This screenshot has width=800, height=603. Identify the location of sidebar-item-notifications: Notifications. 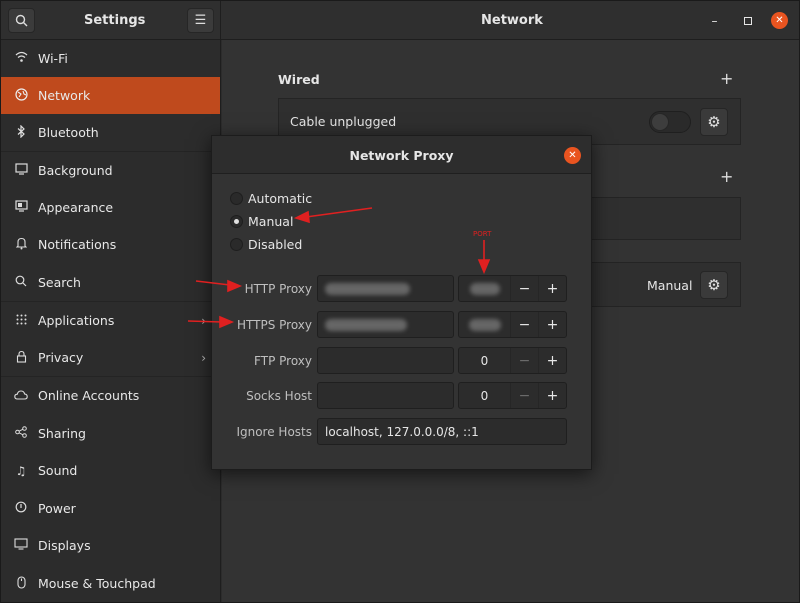
(110, 244).